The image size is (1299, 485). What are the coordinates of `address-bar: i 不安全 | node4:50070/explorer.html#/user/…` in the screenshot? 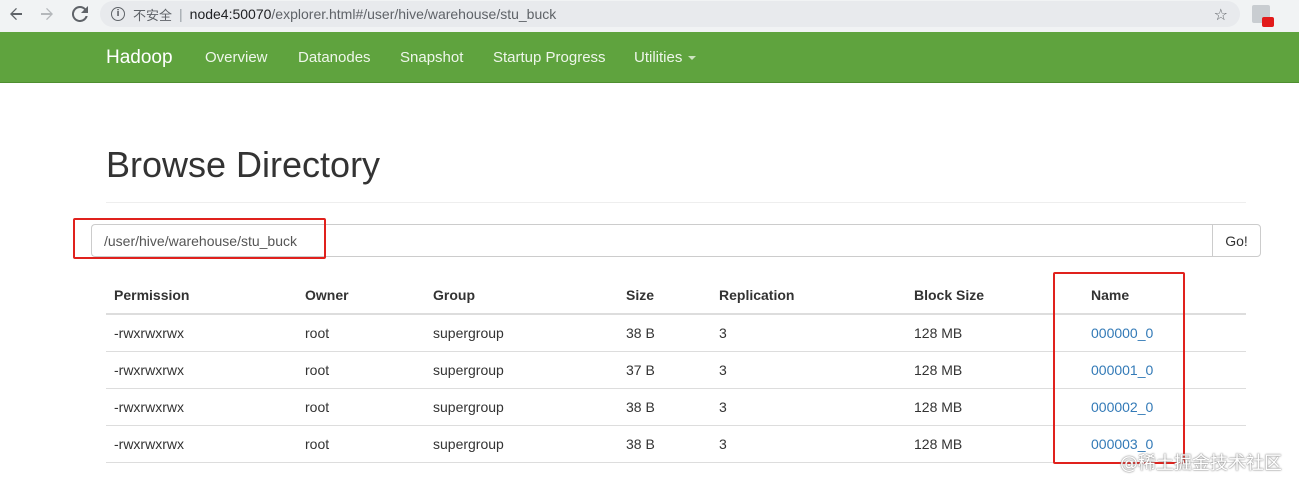 It's located at (670, 14).